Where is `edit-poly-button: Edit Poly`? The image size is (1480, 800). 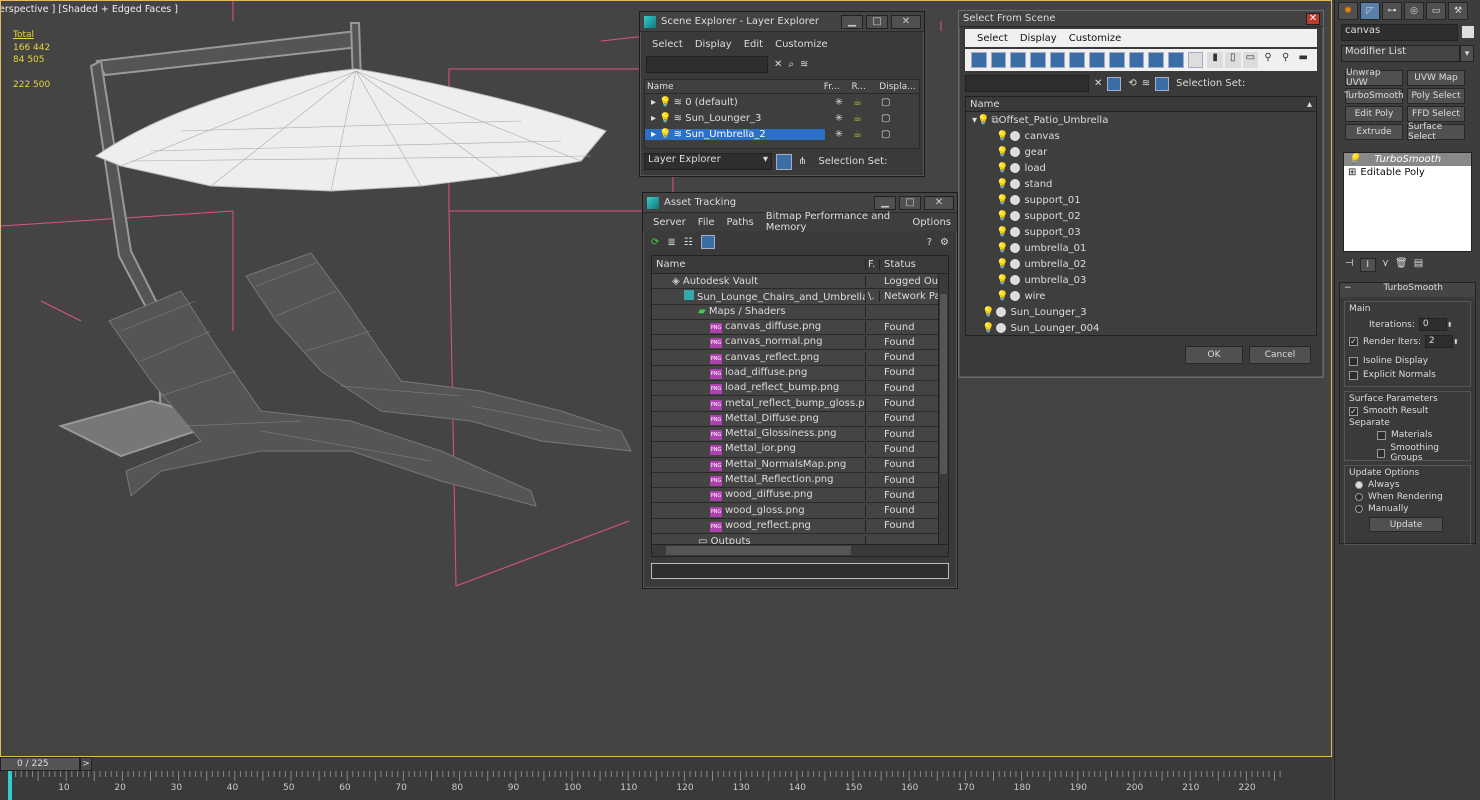 edit-poly-button: Edit Poly is located at coordinates (1374, 114).